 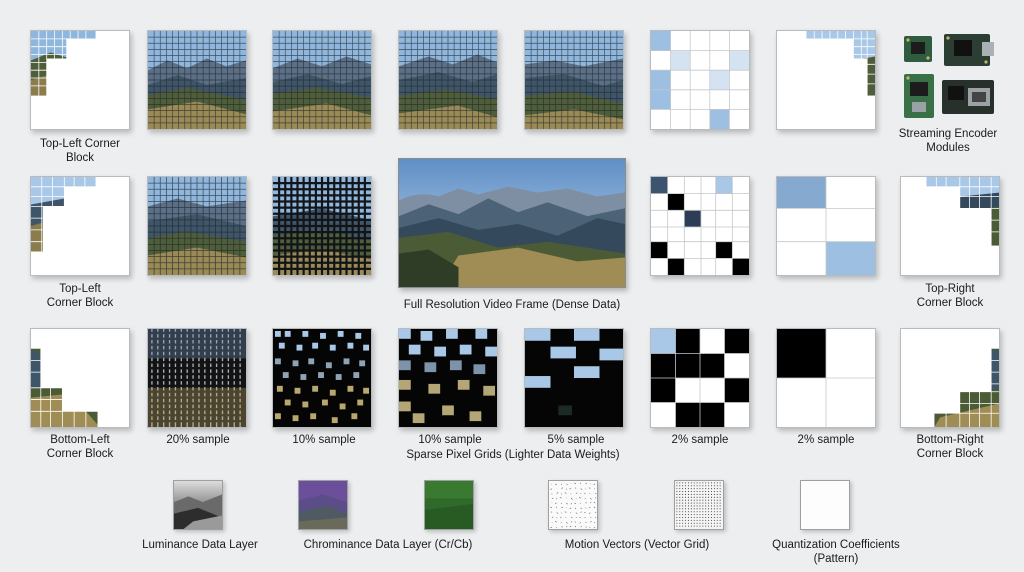 What do you see at coordinates (80, 151) in the screenshot?
I see `caption-top-left-corner-1: Top-Left Corner Block` at bounding box center [80, 151].